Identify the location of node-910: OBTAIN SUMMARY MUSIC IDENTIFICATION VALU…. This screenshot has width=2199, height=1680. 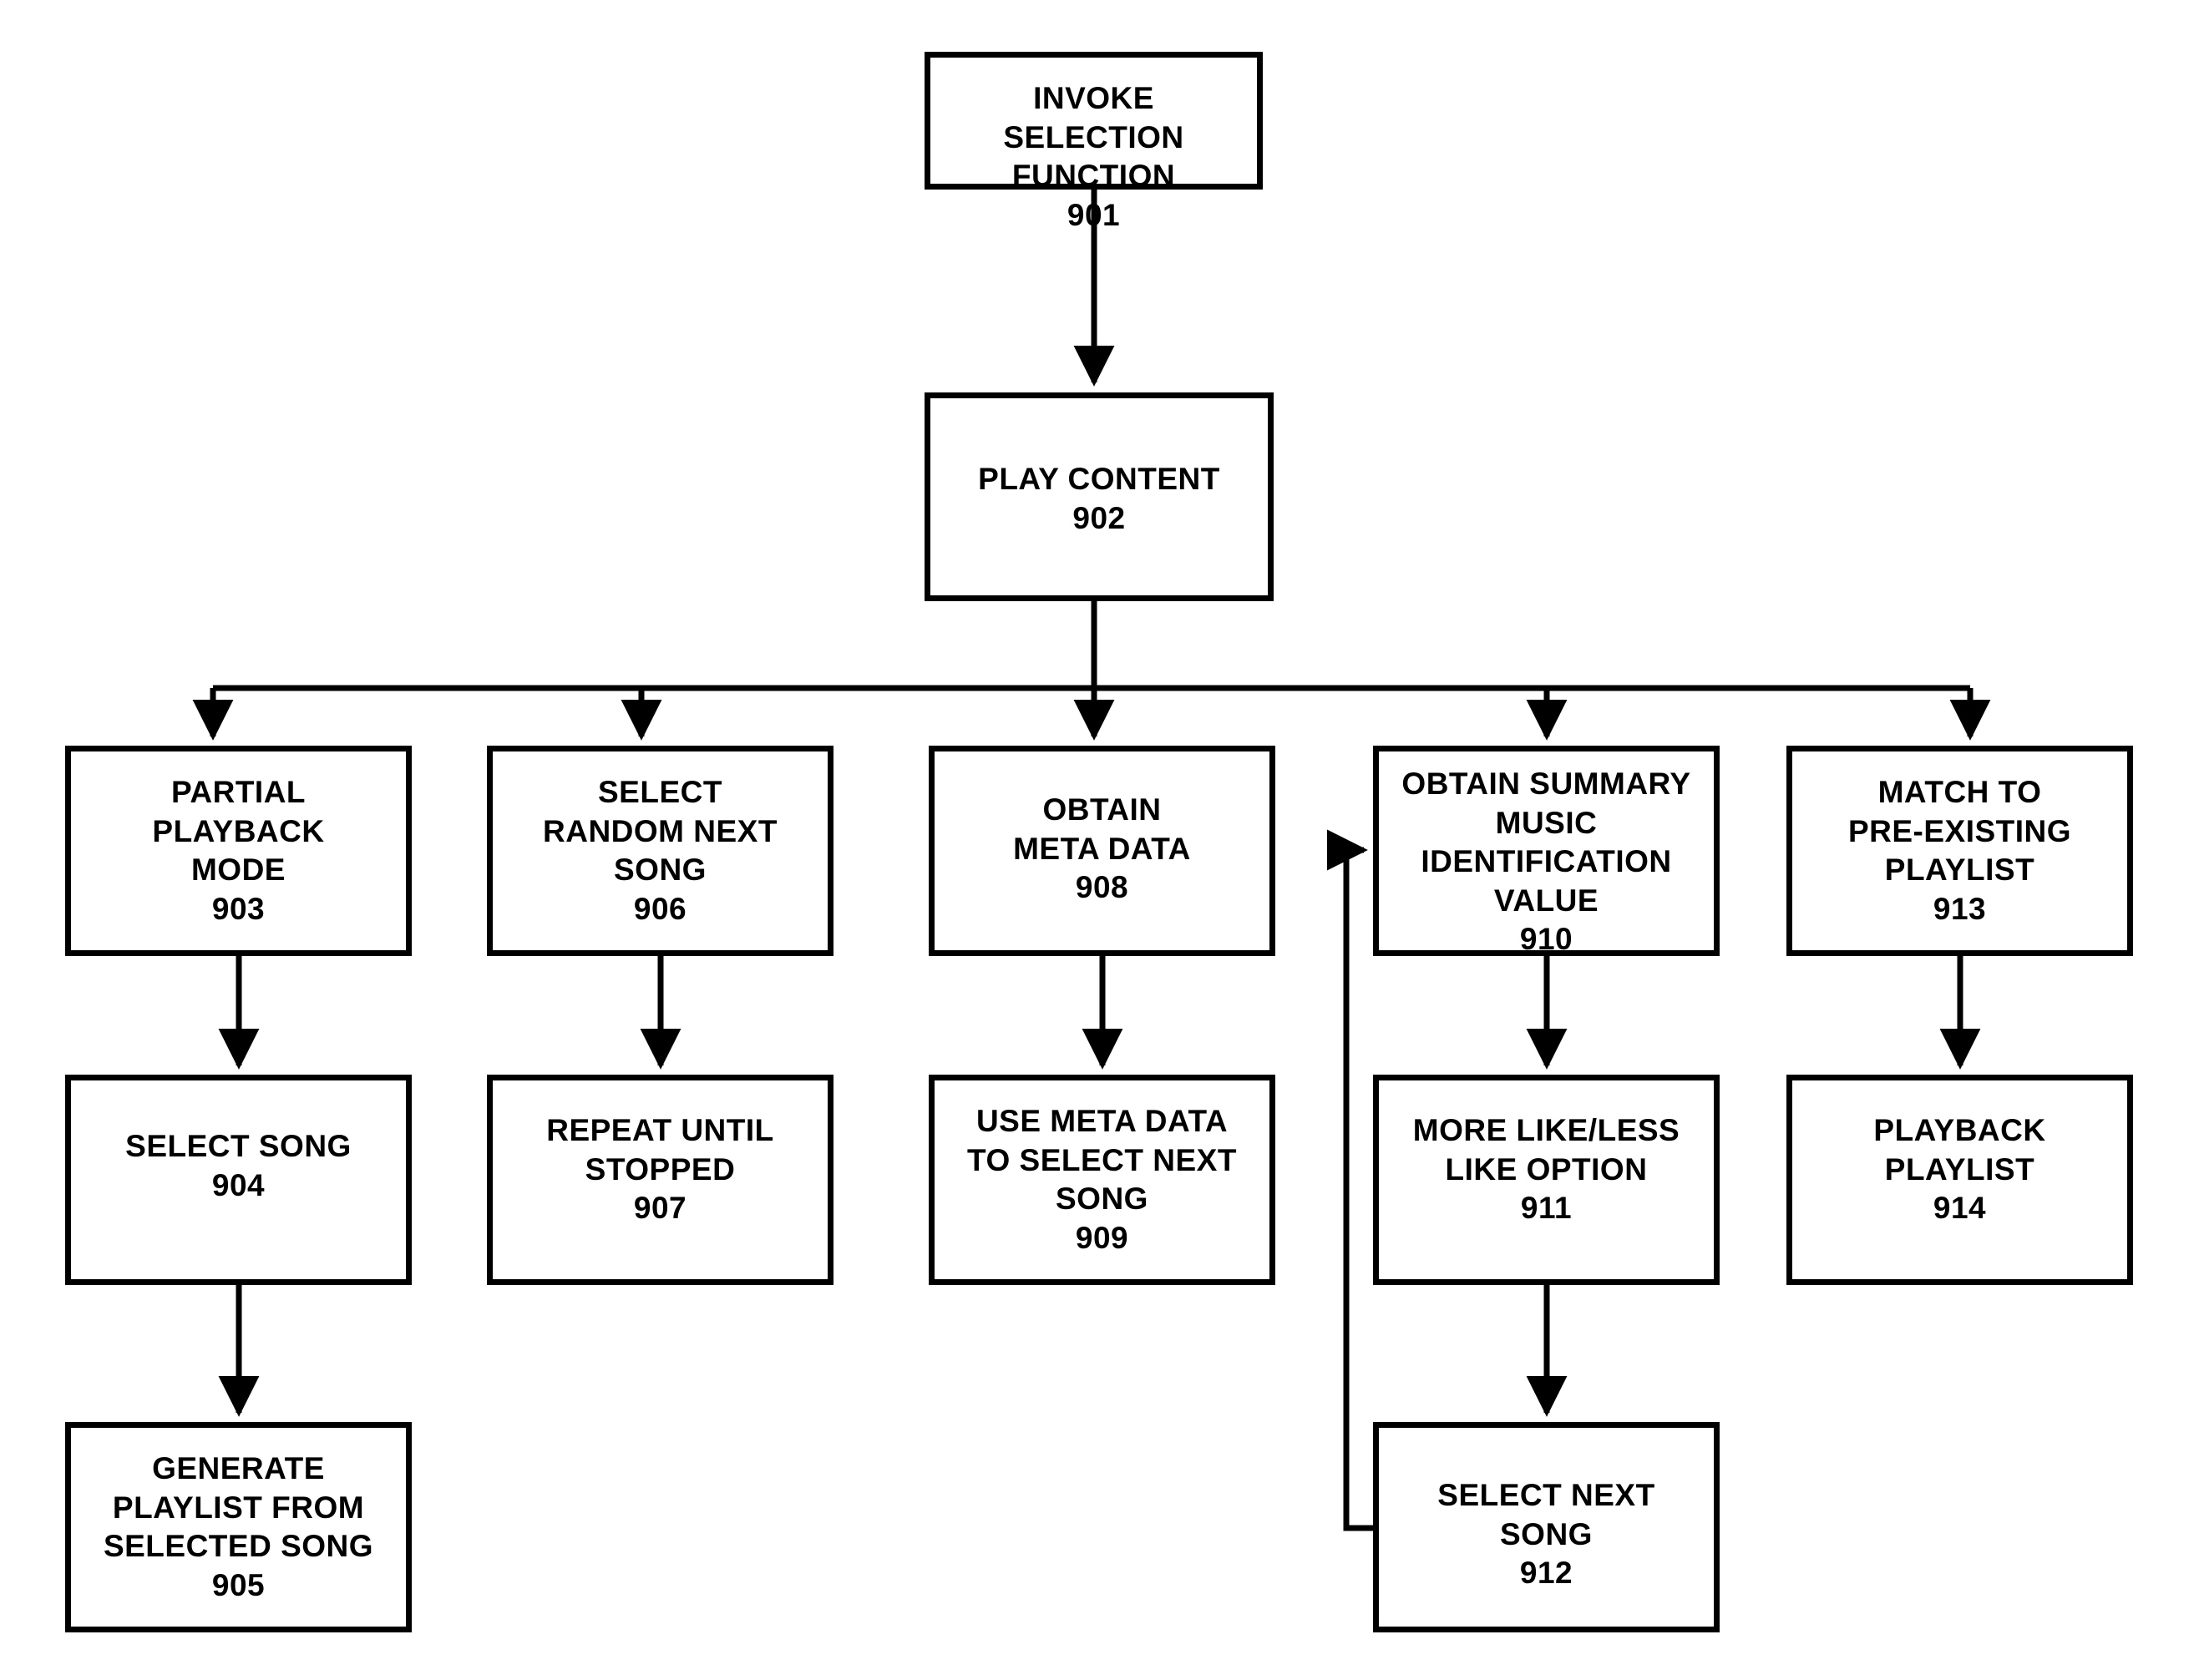
(1546, 851).